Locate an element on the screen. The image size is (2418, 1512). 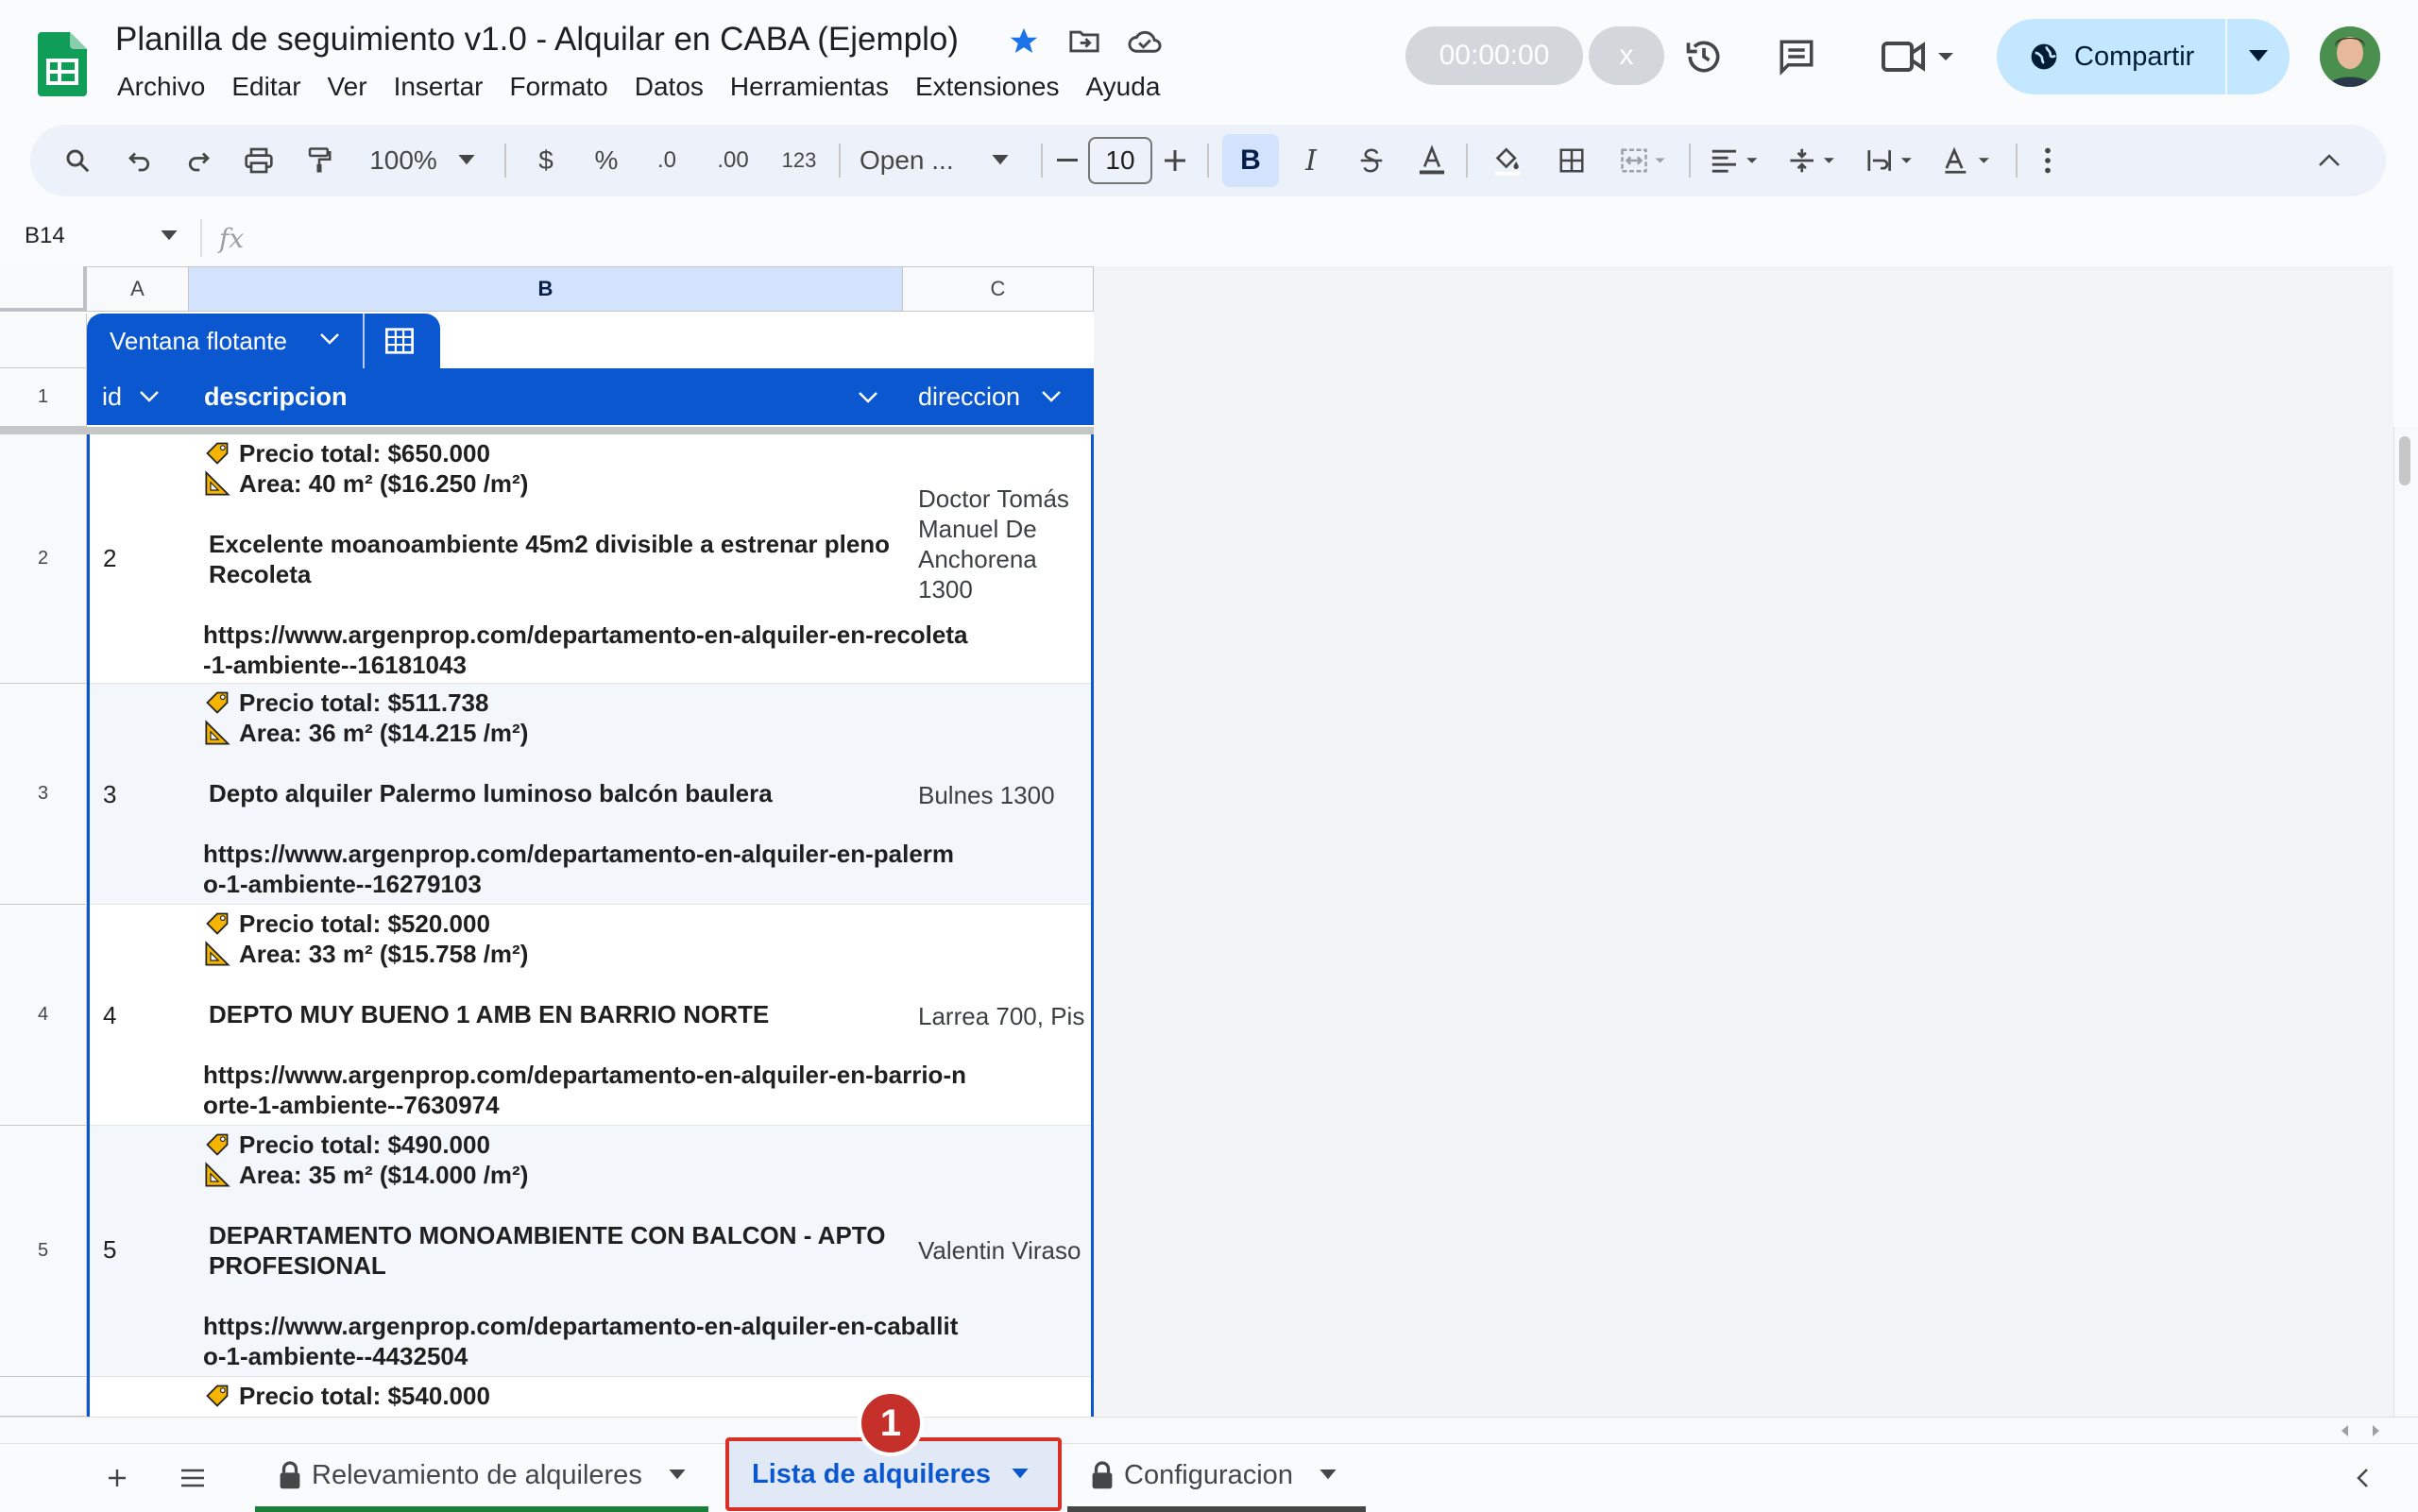
name-box: B14 is located at coordinates (45, 236).